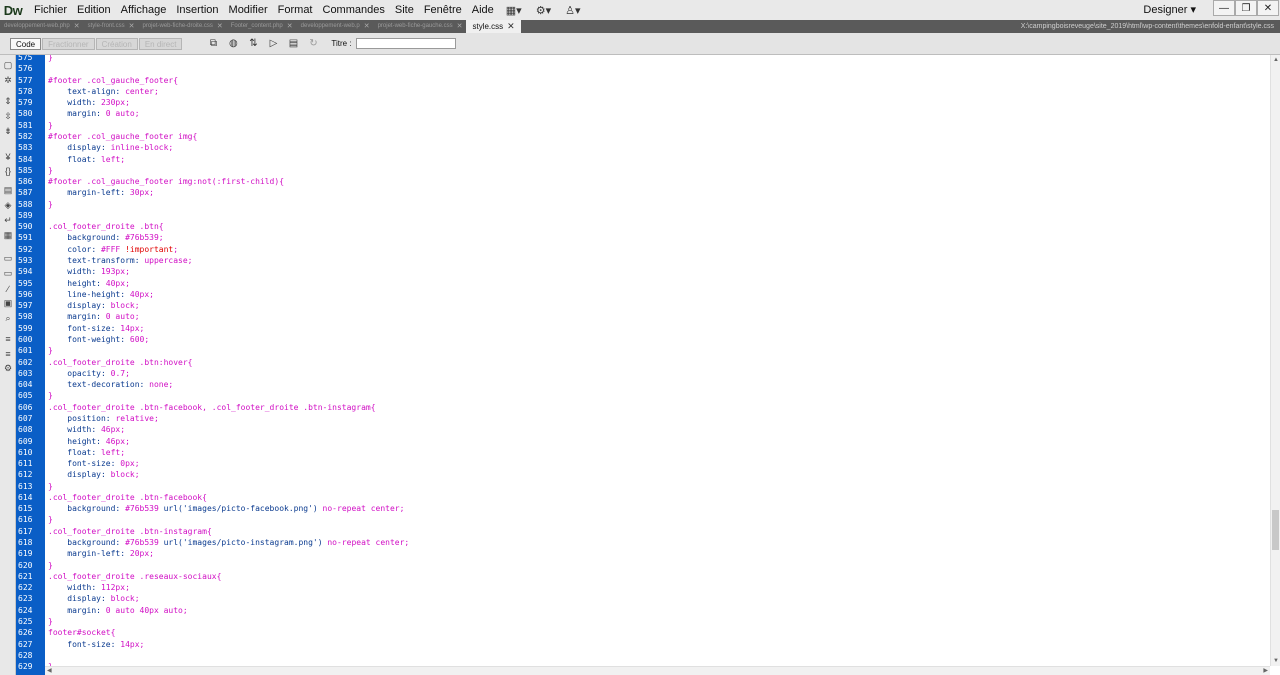  Describe the element at coordinates (8, 353) in the screenshot. I see `outdent-icon: ≡` at that location.